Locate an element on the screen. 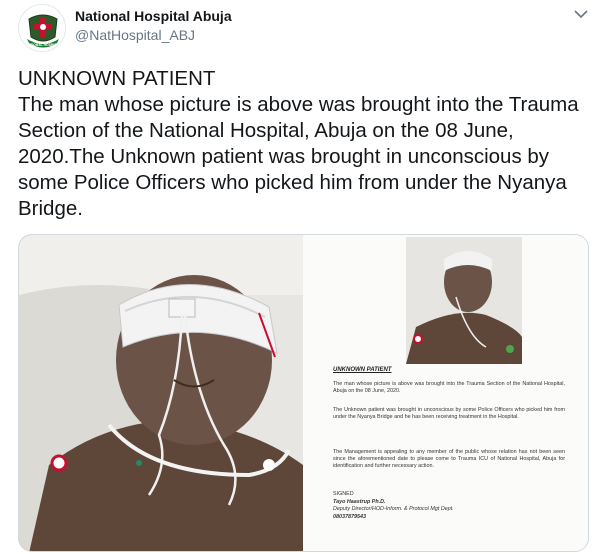 This screenshot has width=602, height=554. account-handle: @NatHospital_ABJ is located at coordinates (135, 35).